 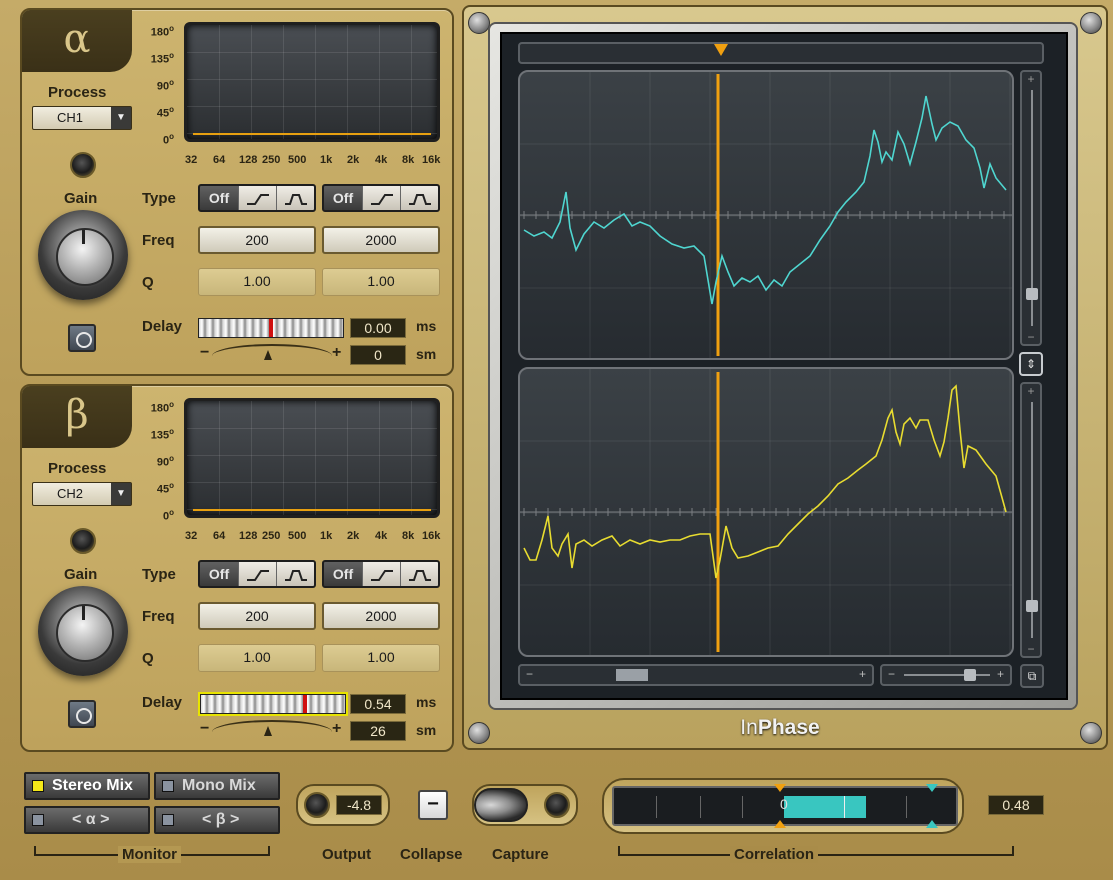 I want to click on alpha-vertical-zoom-slider: + −, so click(x=1031, y=208).